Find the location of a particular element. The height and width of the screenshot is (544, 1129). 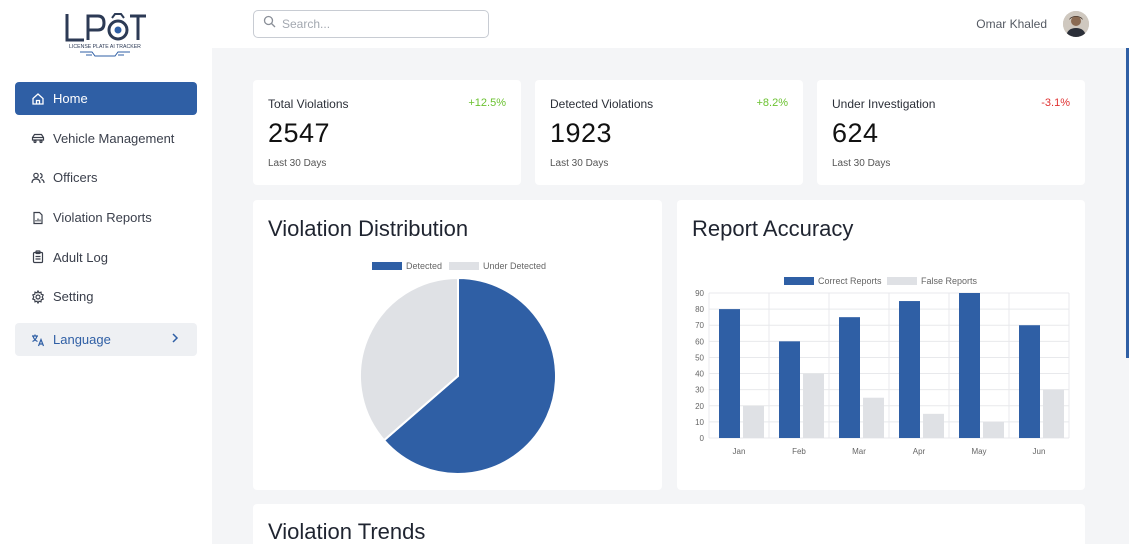

language-selector: Language is located at coordinates (106, 340).